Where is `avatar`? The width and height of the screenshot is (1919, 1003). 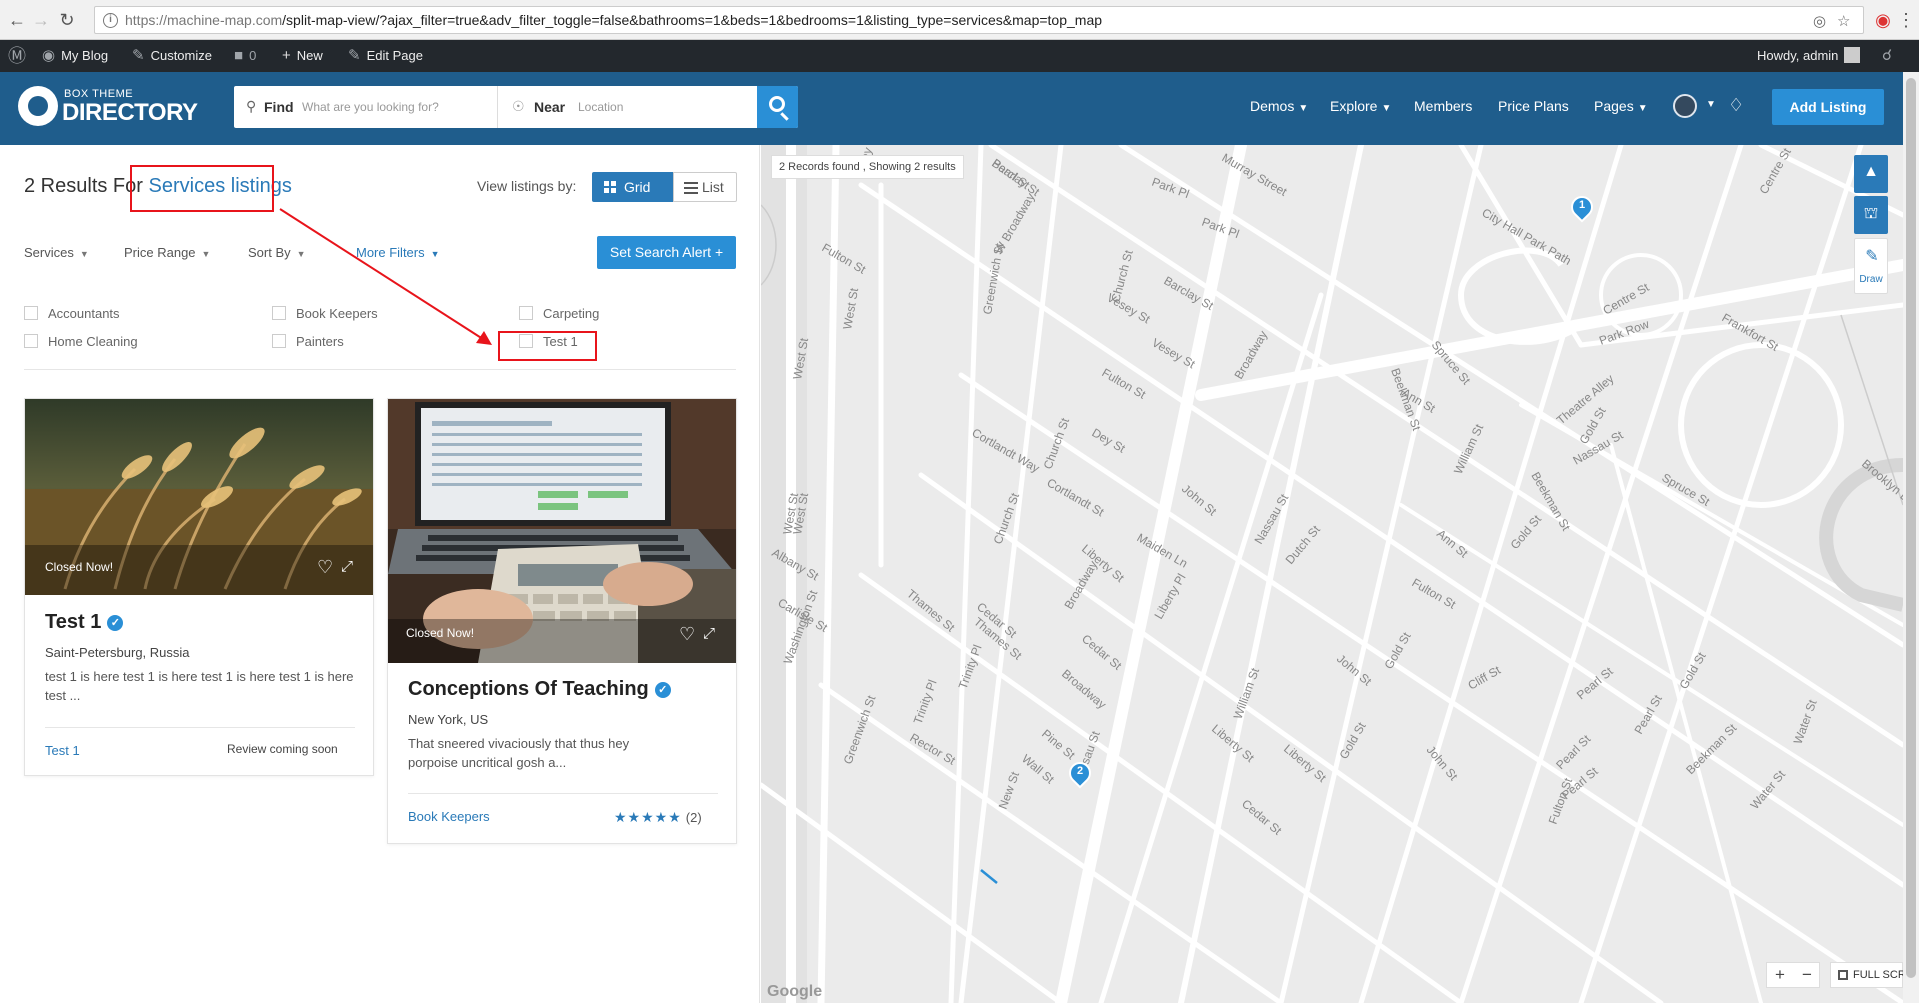 avatar is located at coordinates (1852, 55).